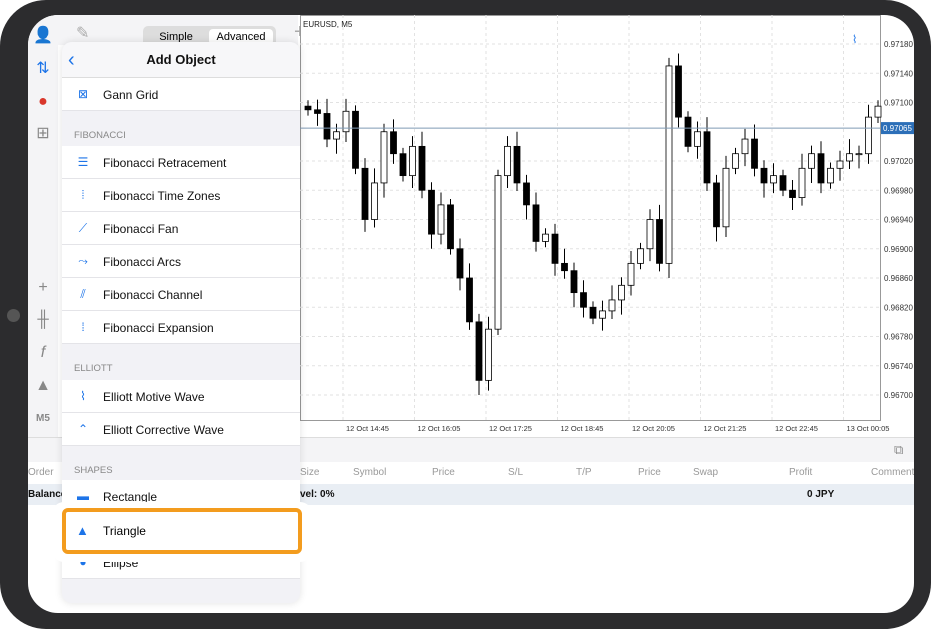  What do you see at coordinates (83, 294) in the screenshot?
I see `fib-channel-icon: ⫽` at bounding box center [83, 294].